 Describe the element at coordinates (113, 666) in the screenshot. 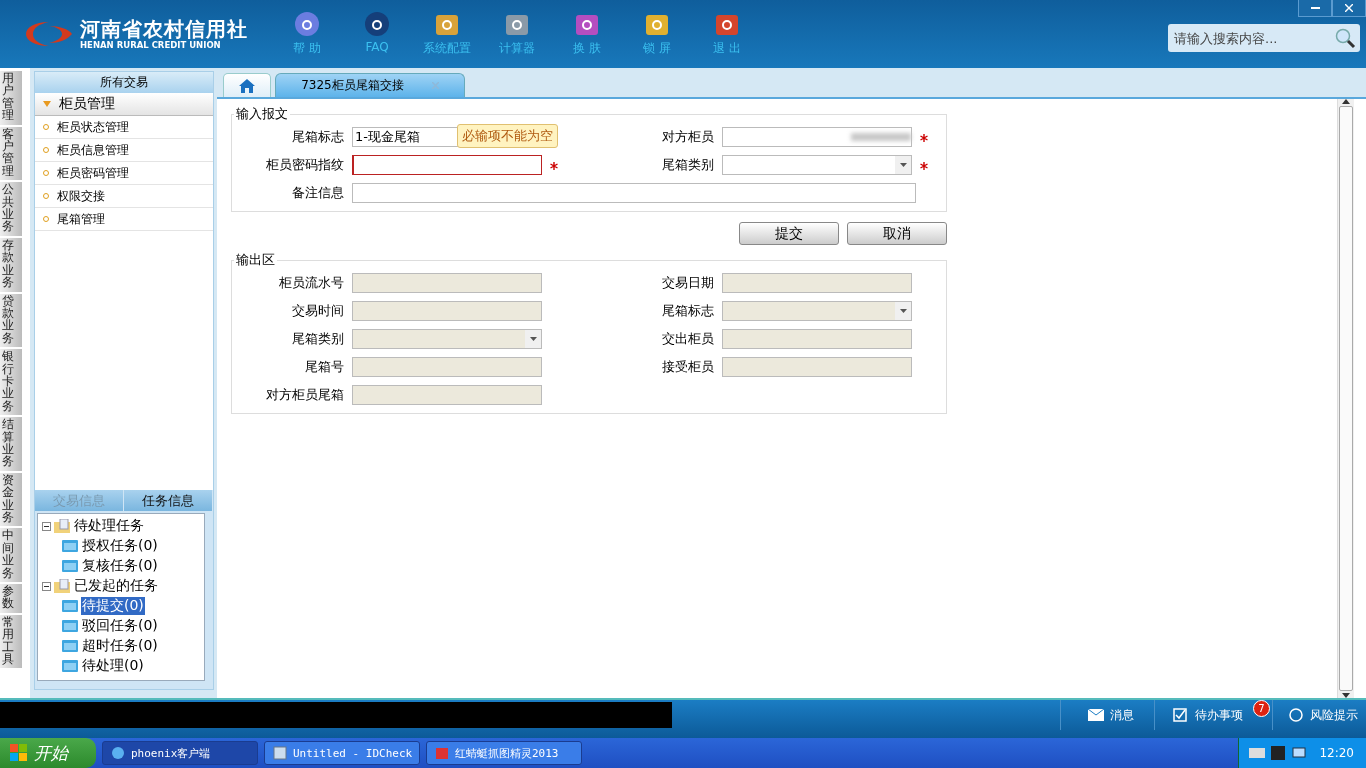

I see `tree-item: 待处理(0)` at that location.